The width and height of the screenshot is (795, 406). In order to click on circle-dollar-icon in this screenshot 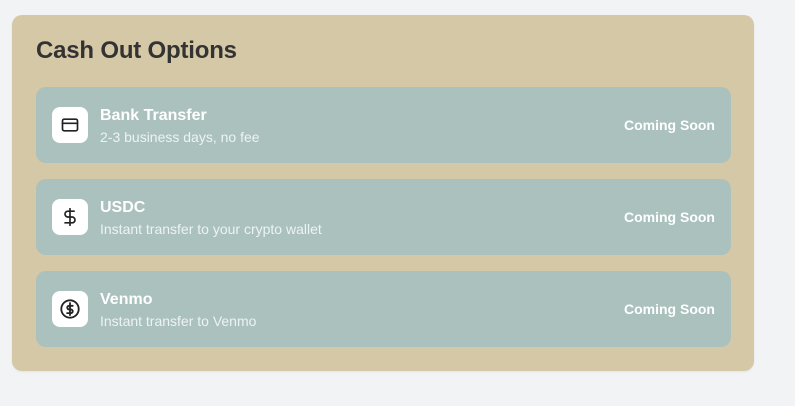, I will do `click(70, 309)`.